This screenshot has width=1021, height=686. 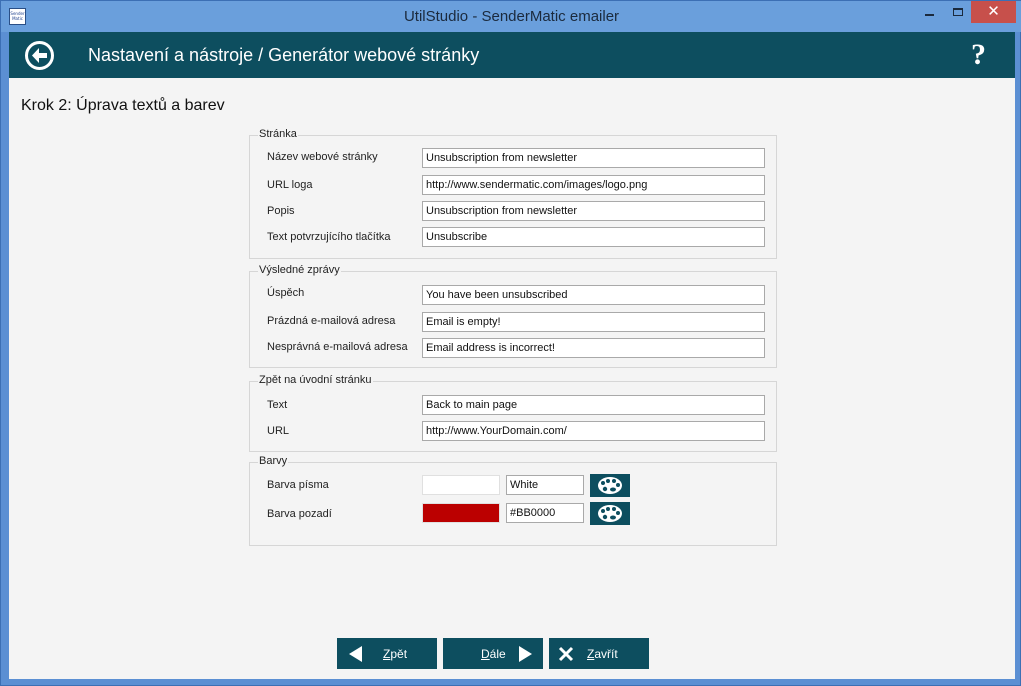 I want to click on close-button: Zavřít, so click(x=599, y=653).